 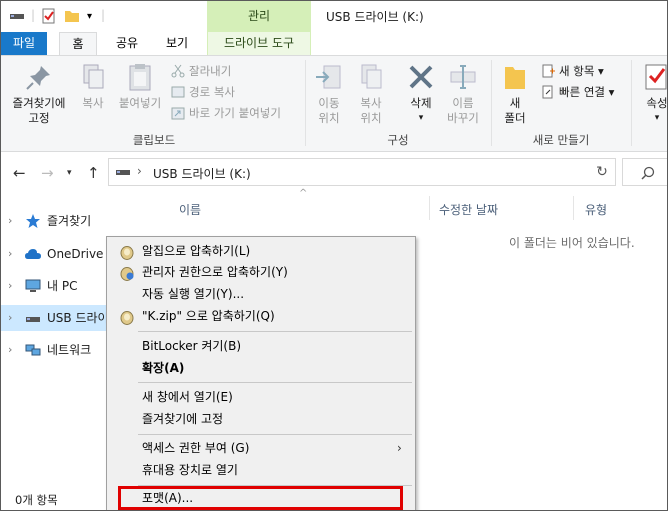 I want to click on forward-arrow-icon: →, so click(x=47, y=173).